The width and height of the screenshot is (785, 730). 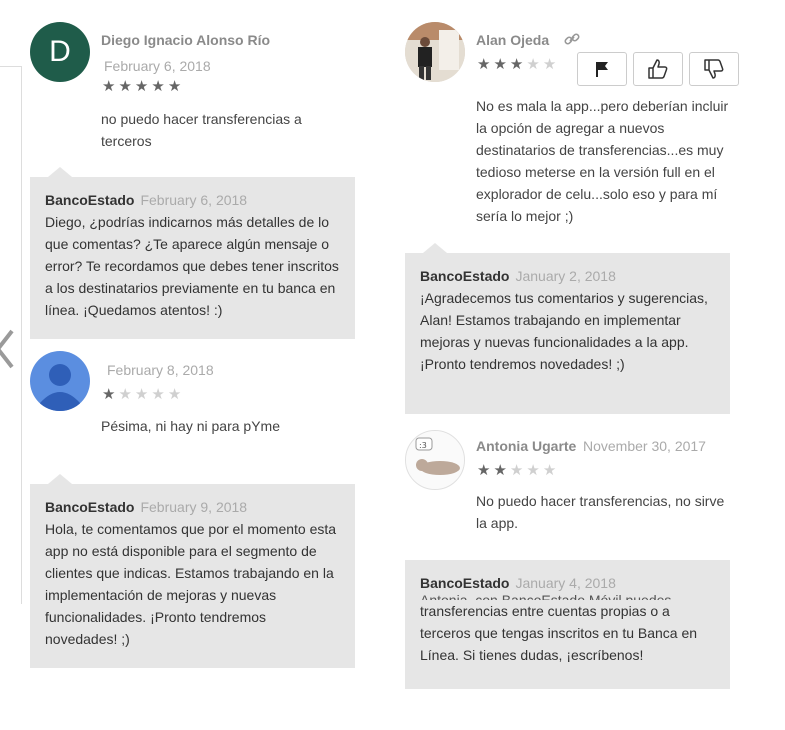 I want to click on reply-date: January 2, 2018, so click(x=565, y=276).